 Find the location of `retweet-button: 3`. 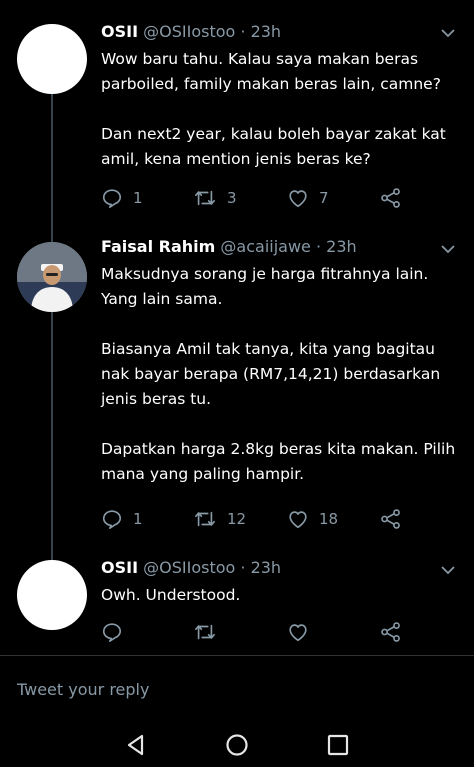

retweet-button: 3 is located at coordinates (215, 198).